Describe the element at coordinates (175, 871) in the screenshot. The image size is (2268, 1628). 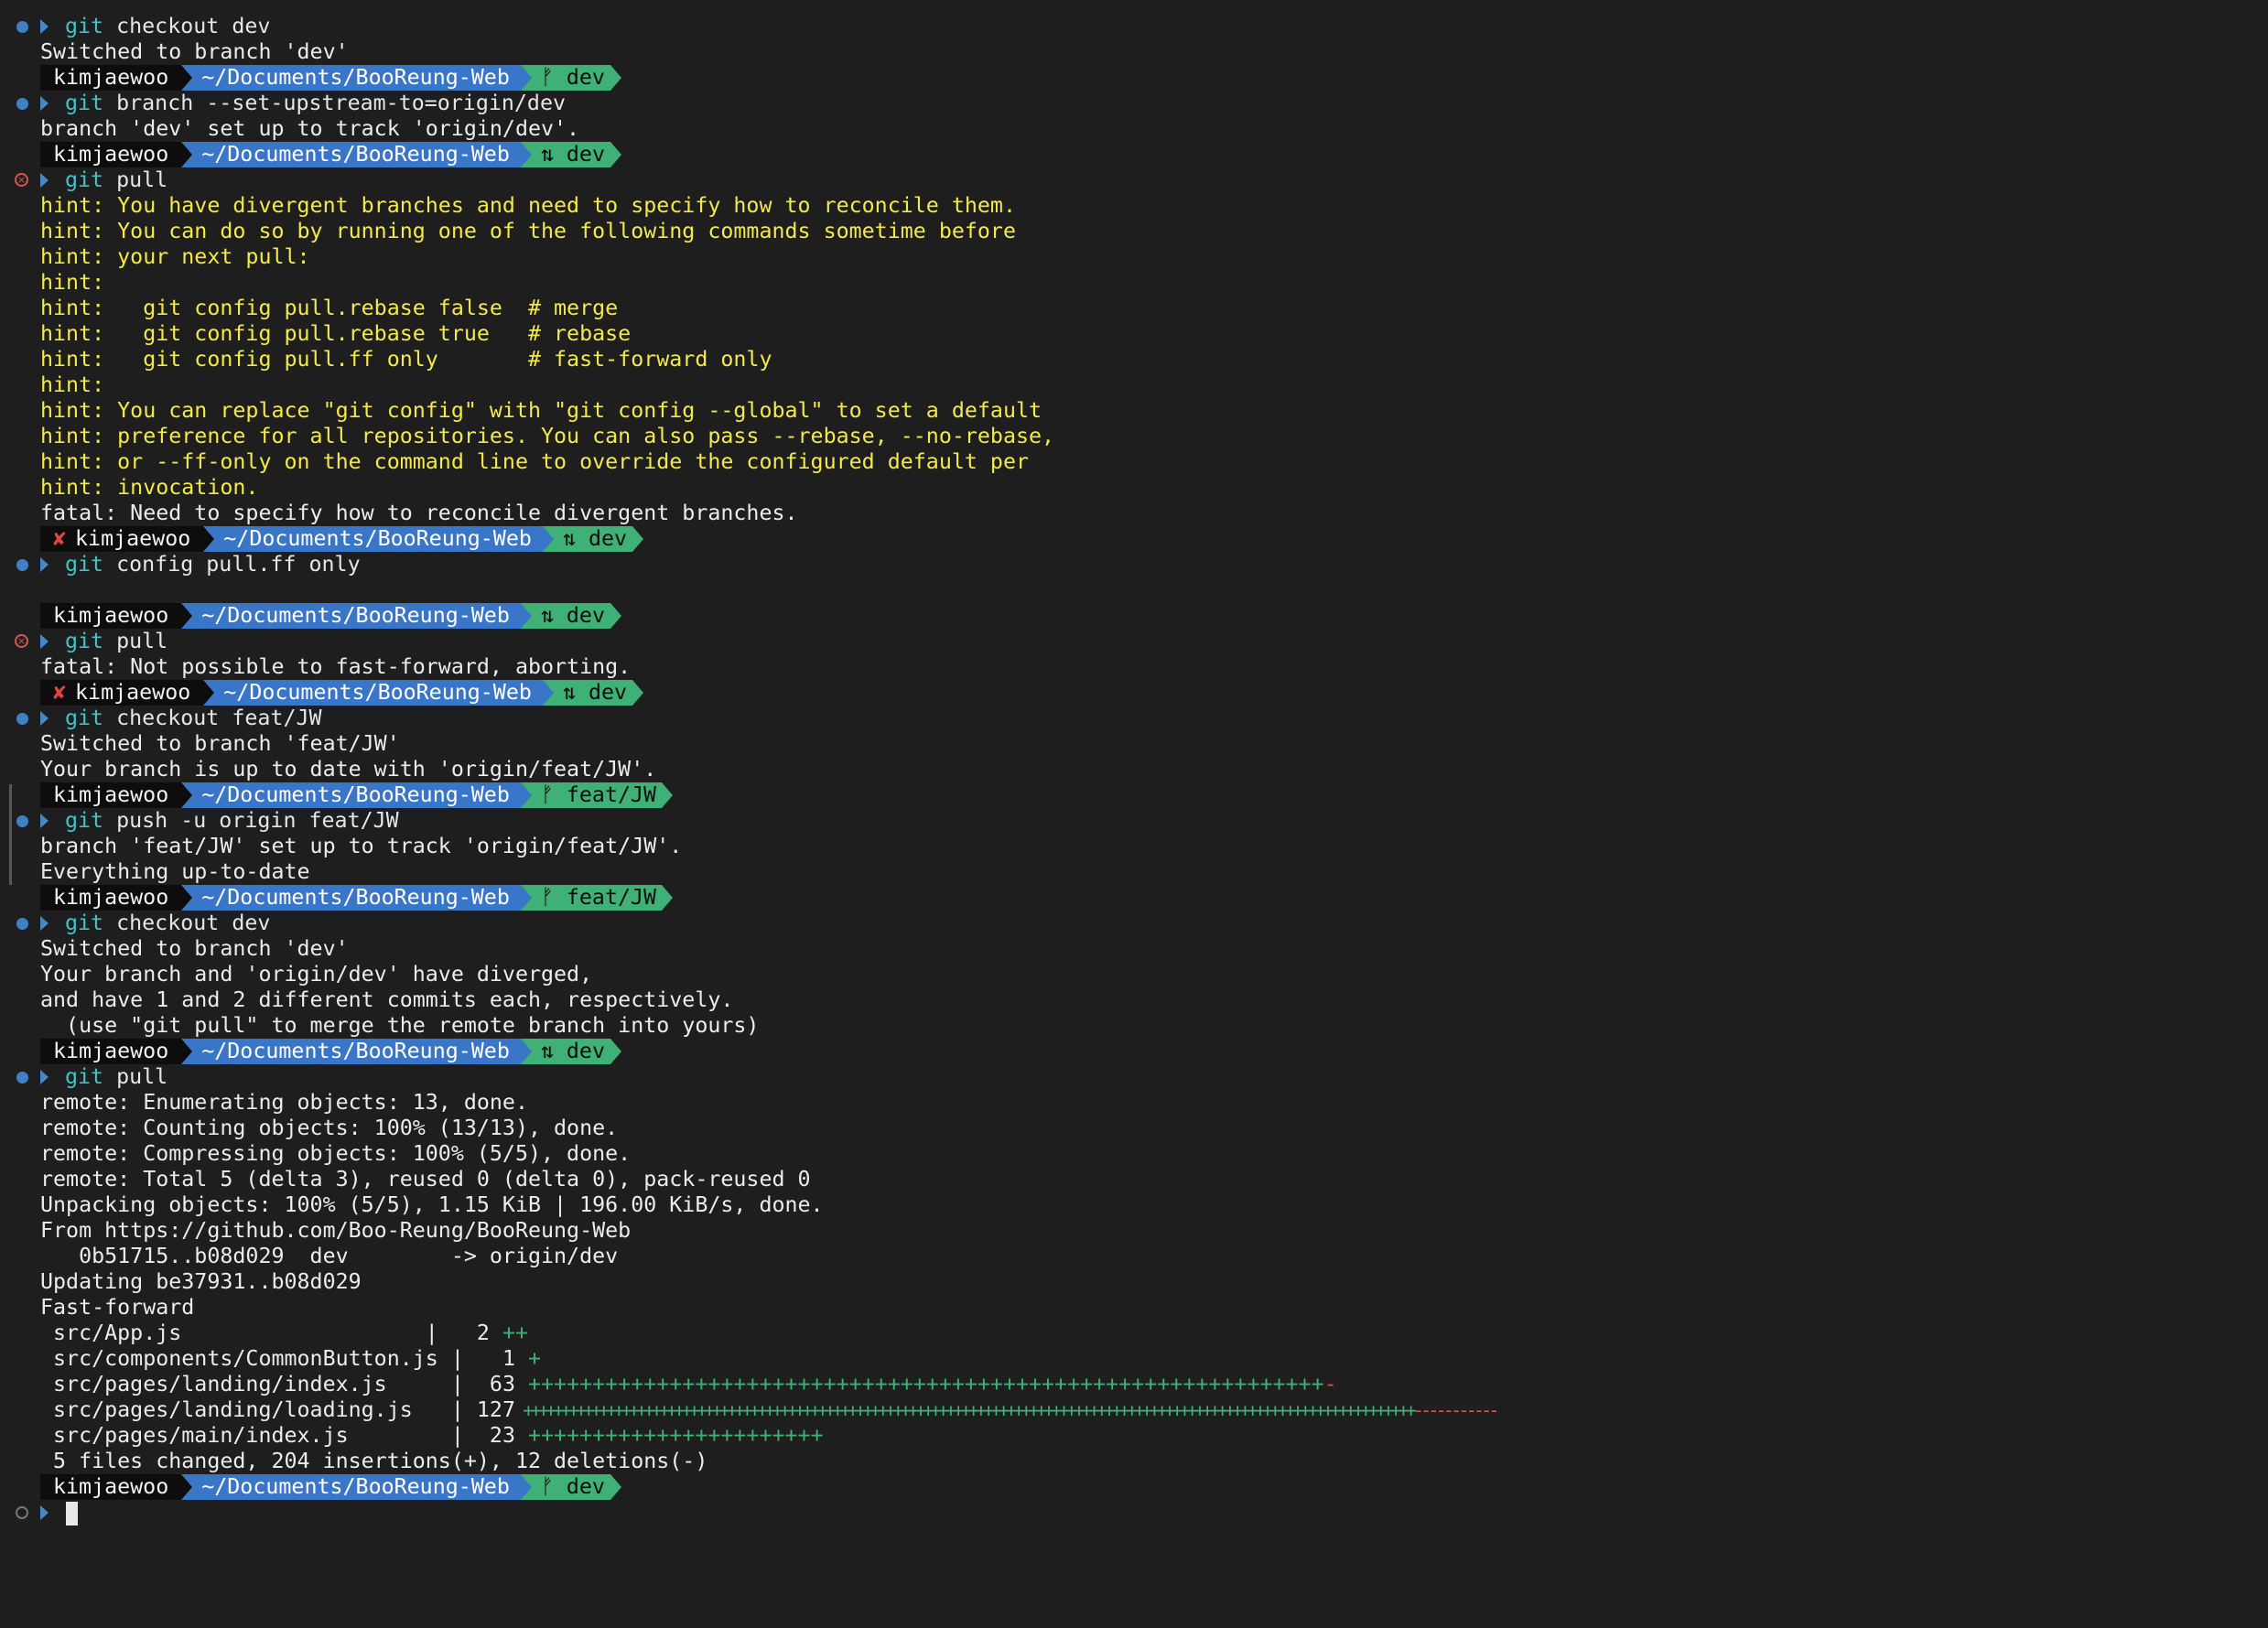
I see `output-line: Everything up-to-date` at that location.